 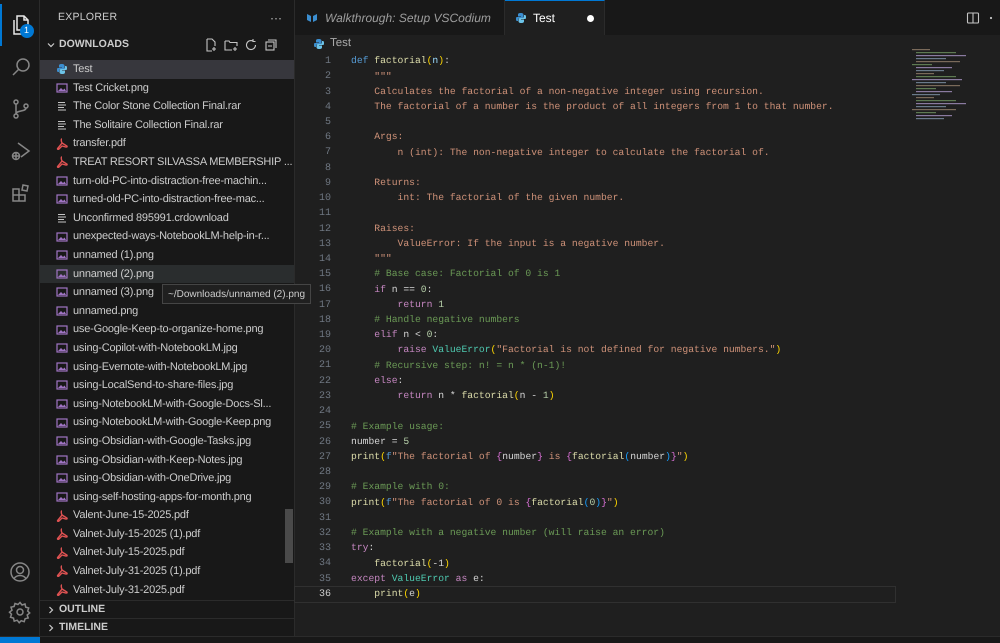 I want to click on code-line: print(e), so click(x=397, y=593).